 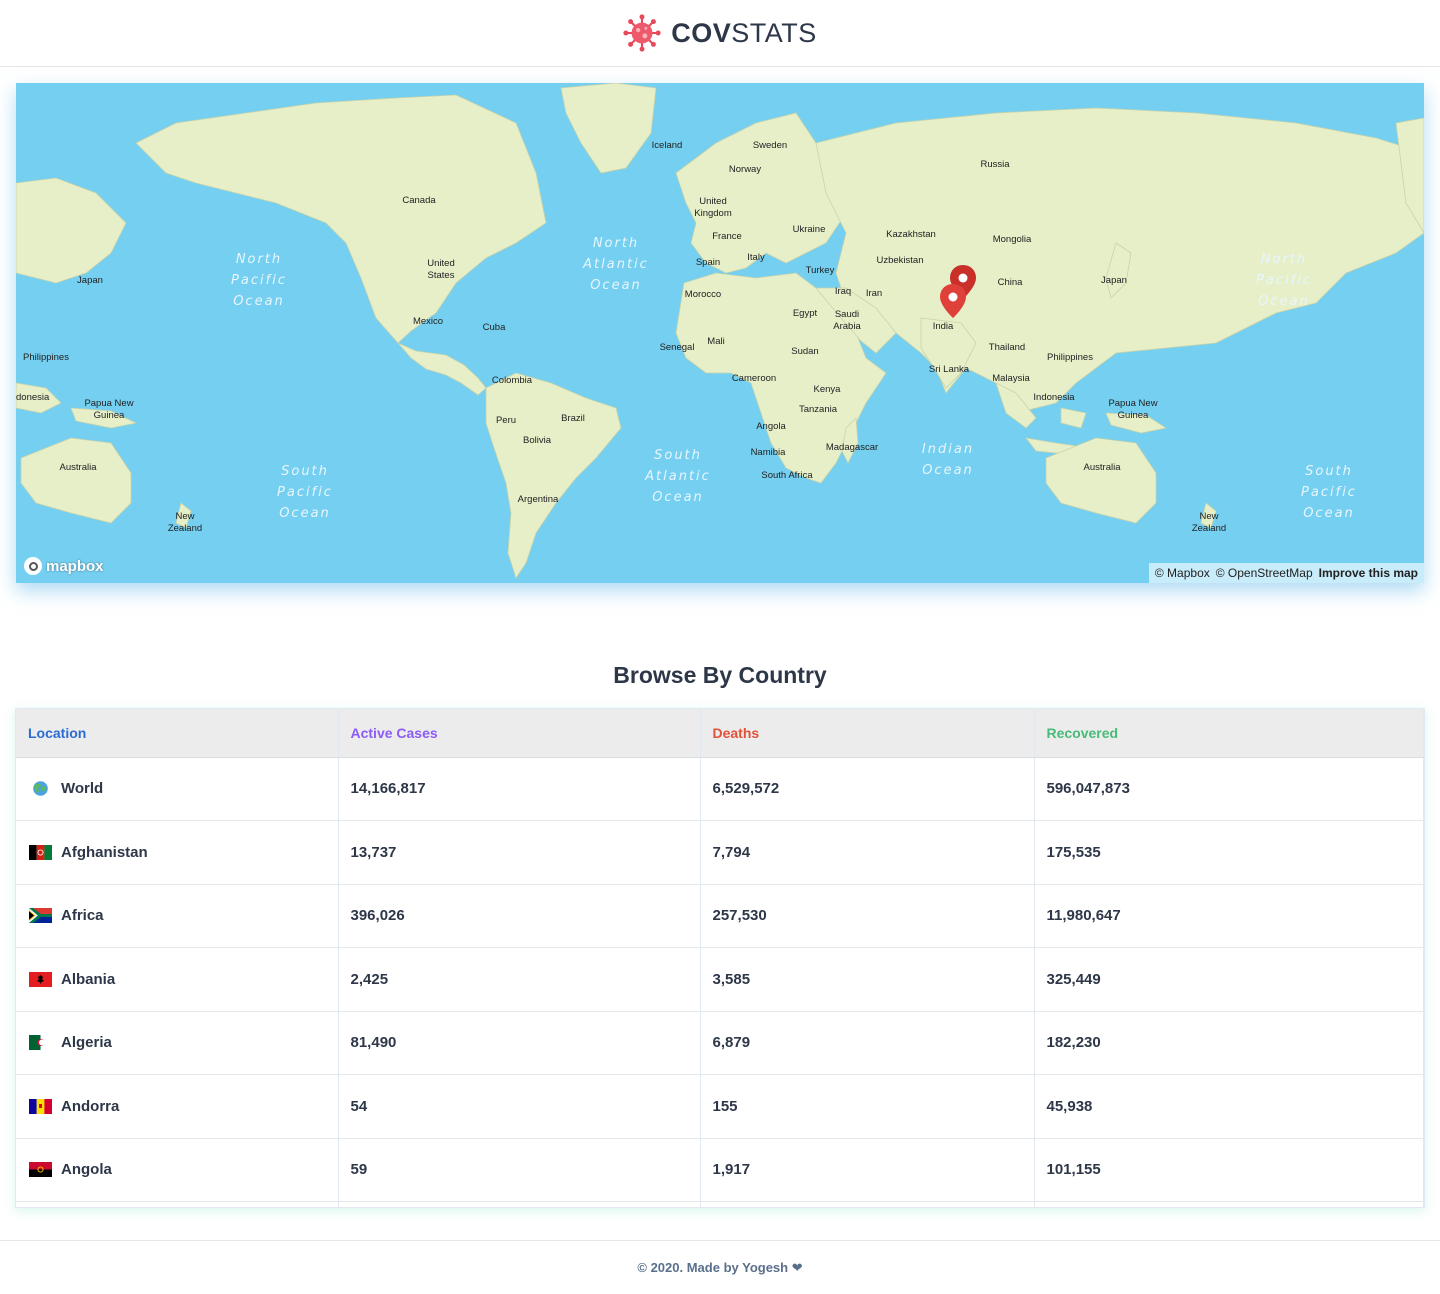 I want to click on recovered-cell: 325,449, so click(x=1229, y=979).